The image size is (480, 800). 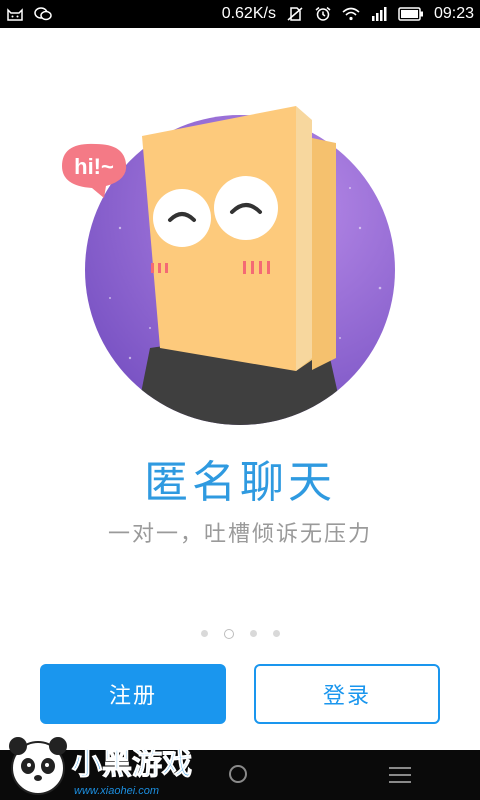 What do you see at coordinates (240, 634) in the screenshot?
I see `page-indicator` at bounding box center [240, 634].